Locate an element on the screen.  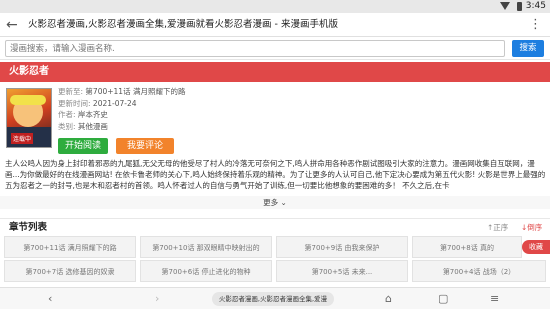
battery-icon is located at coordinates (519, 6).